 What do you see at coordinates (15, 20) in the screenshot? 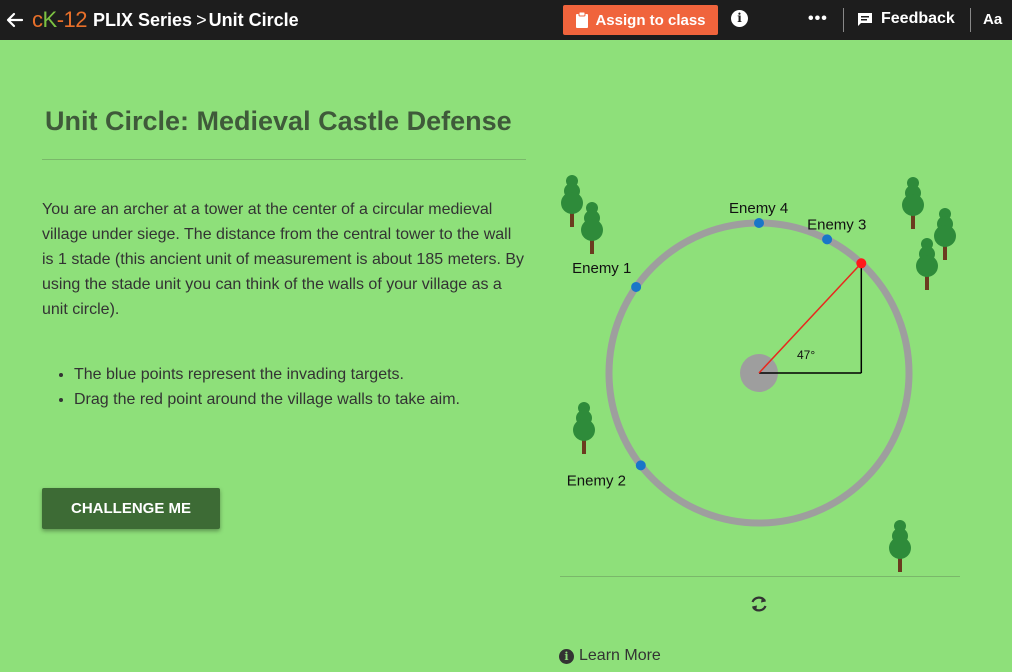
I see `back-arrow-icon` at bounding box center [15, 20].